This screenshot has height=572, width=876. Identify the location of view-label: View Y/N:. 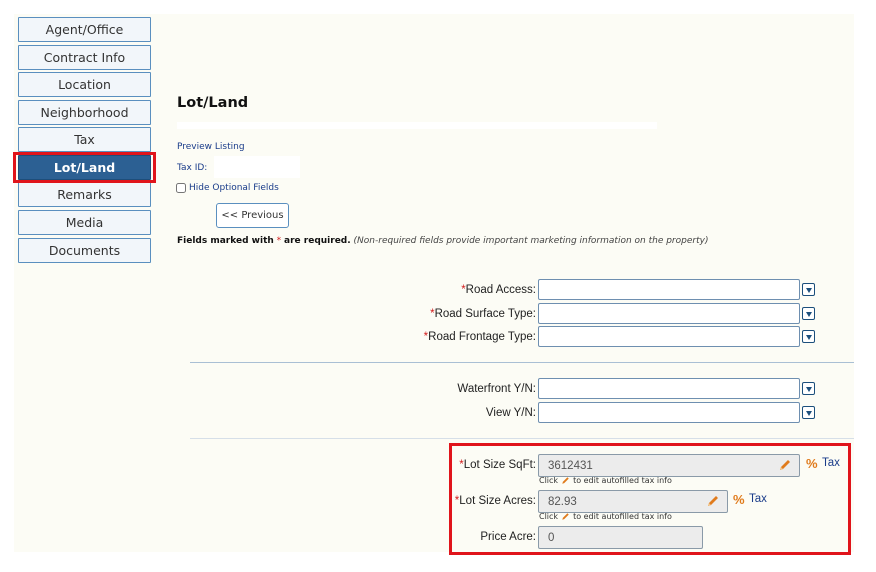
(510, 413).